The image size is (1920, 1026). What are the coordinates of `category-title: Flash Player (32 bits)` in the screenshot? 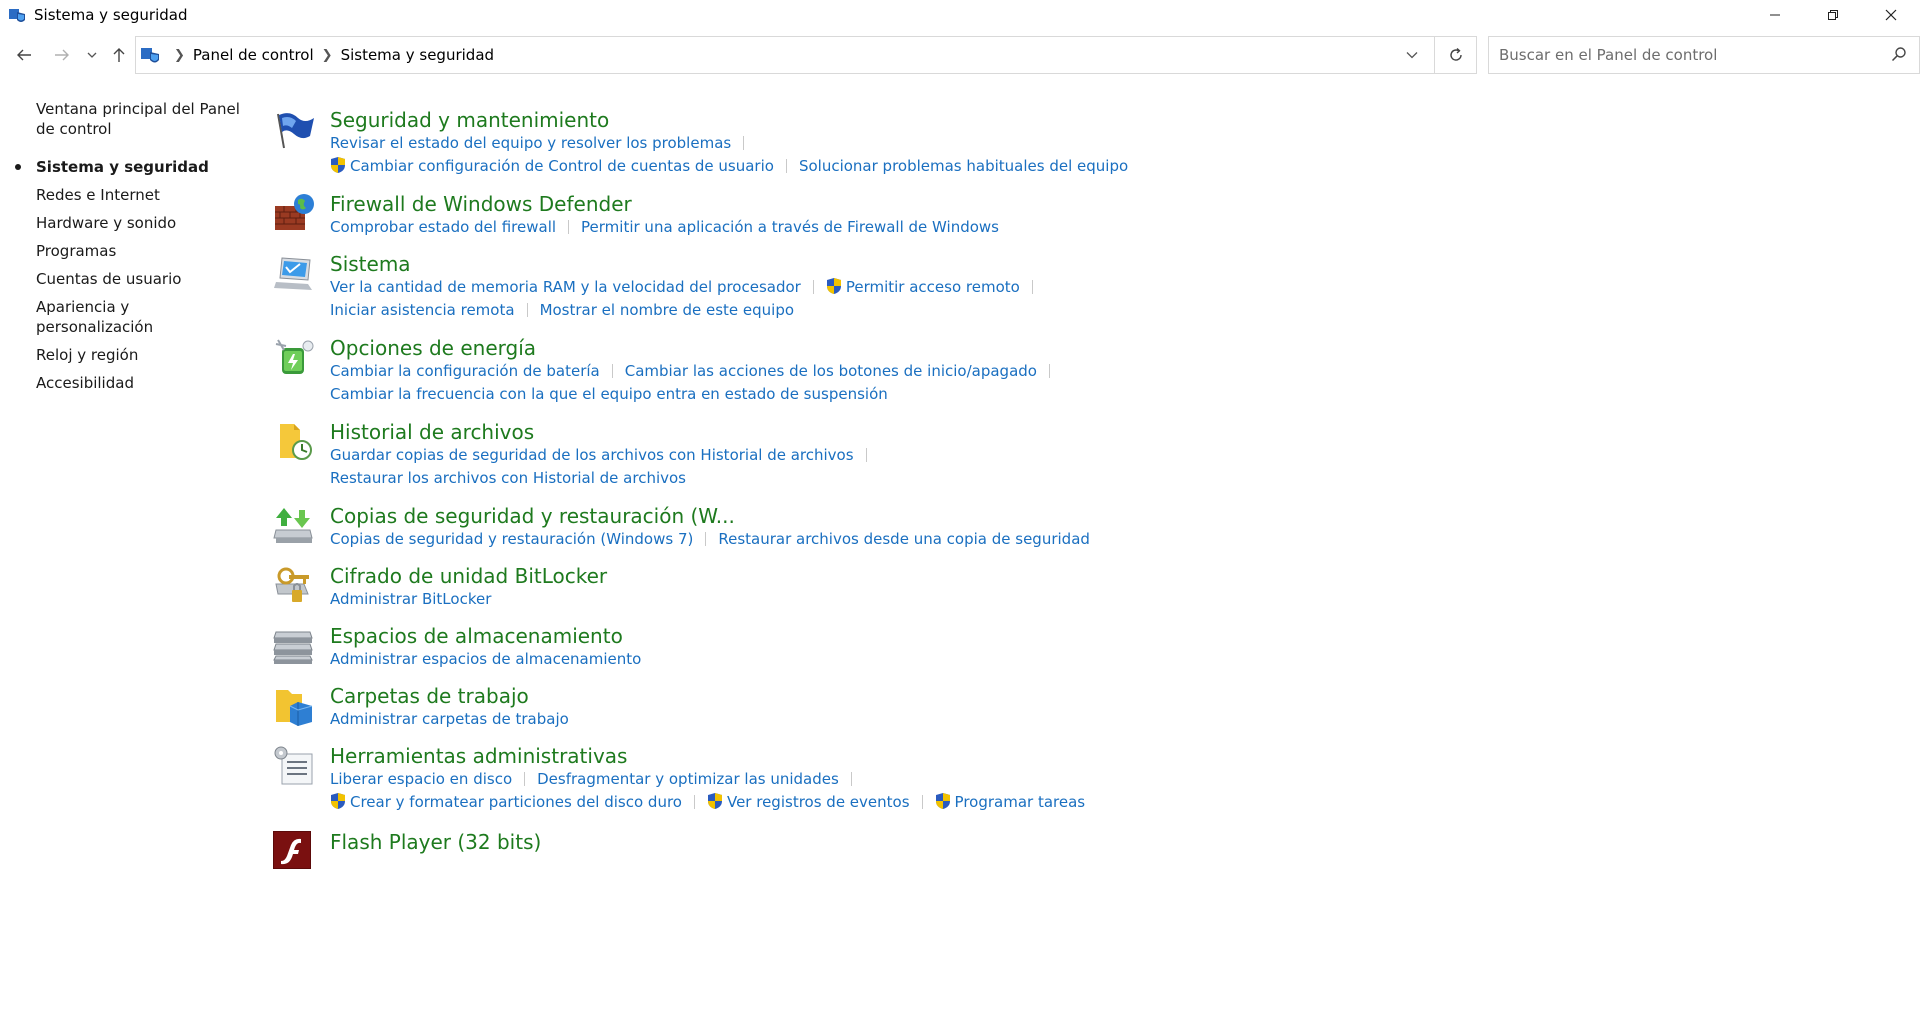 It's located at (1001, 842).